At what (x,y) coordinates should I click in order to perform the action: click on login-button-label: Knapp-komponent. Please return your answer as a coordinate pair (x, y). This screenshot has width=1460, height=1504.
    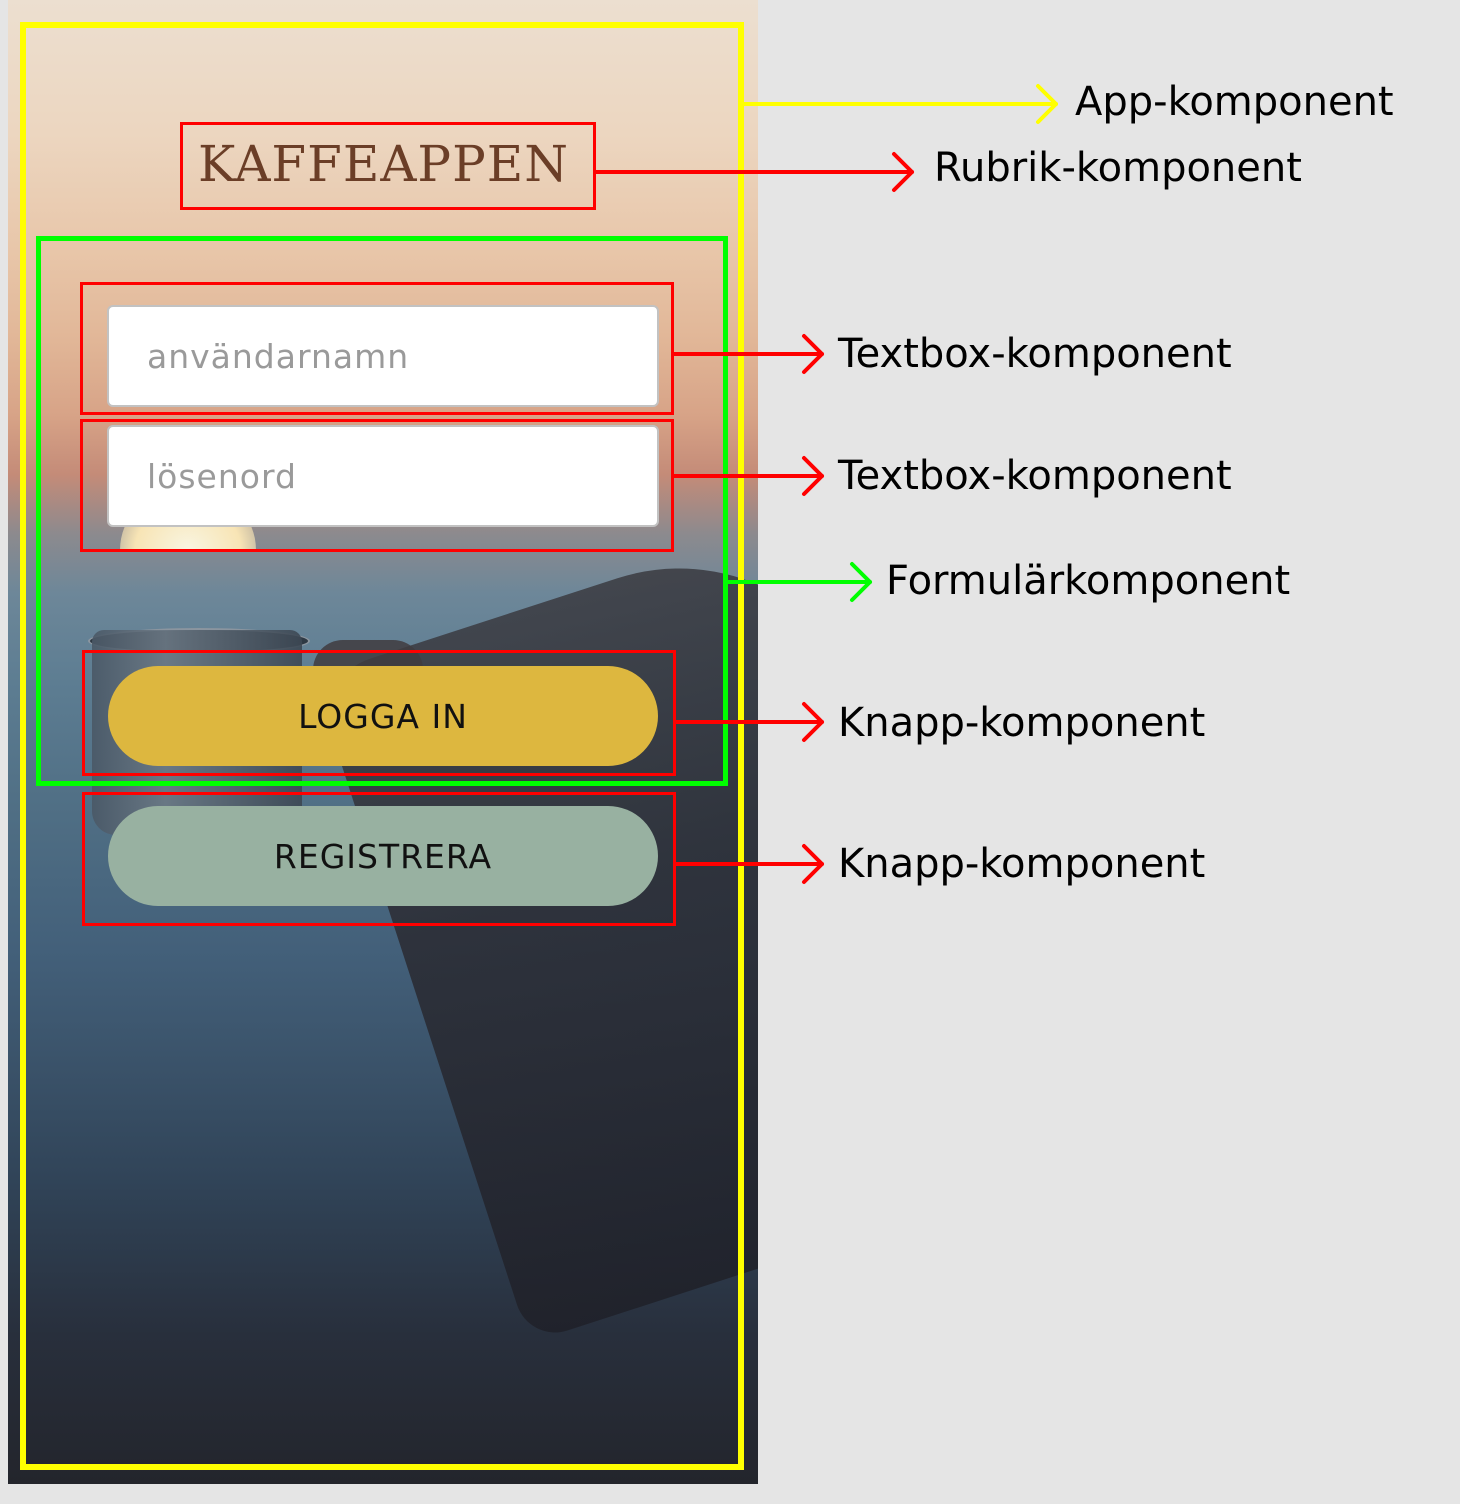
    Looking at the image, I should click on (1022, 723).